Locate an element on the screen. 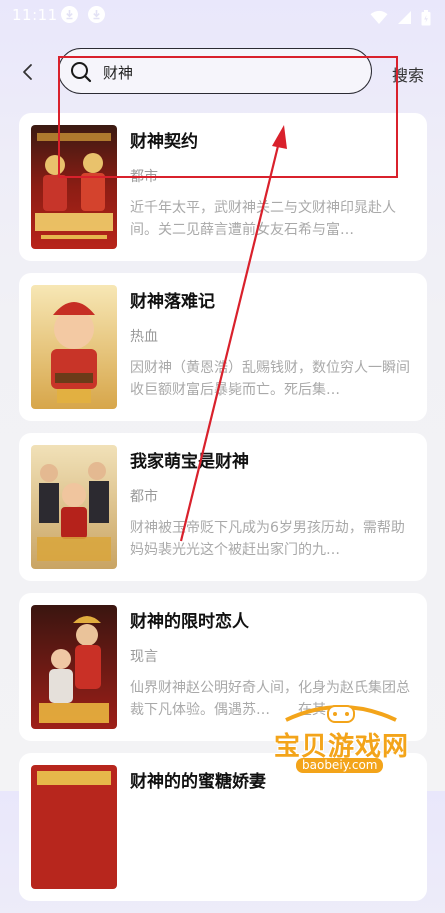  search-button: 搜索 is located at coordinates (408, 74).